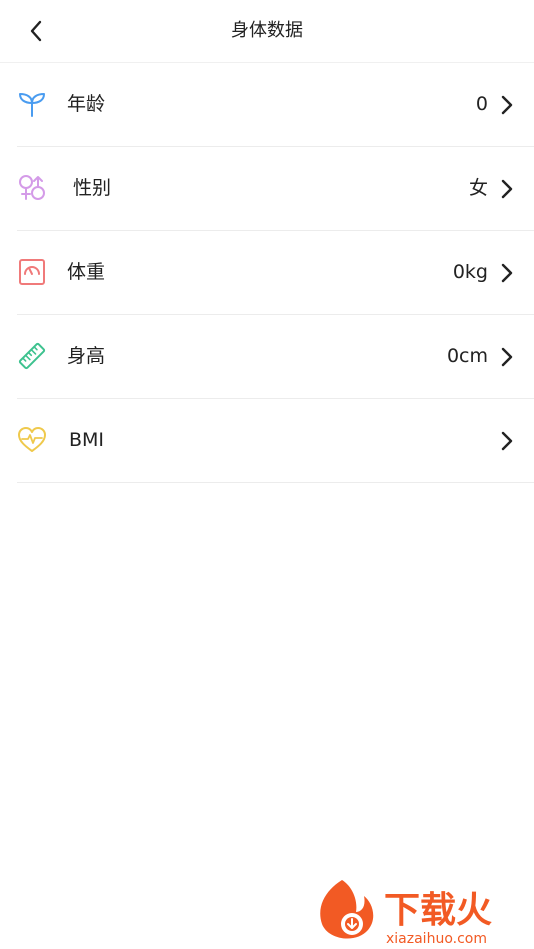  Describe the element at coordinates (32, 356) in the screenshot. I see `ruler-icon` at that location.